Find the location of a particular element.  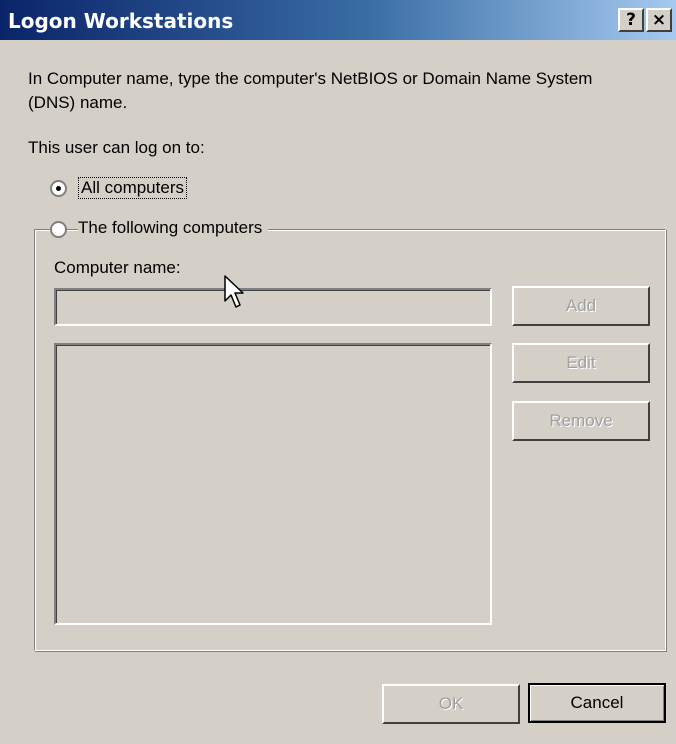

close-button: × is located at coordinates (659, 20).